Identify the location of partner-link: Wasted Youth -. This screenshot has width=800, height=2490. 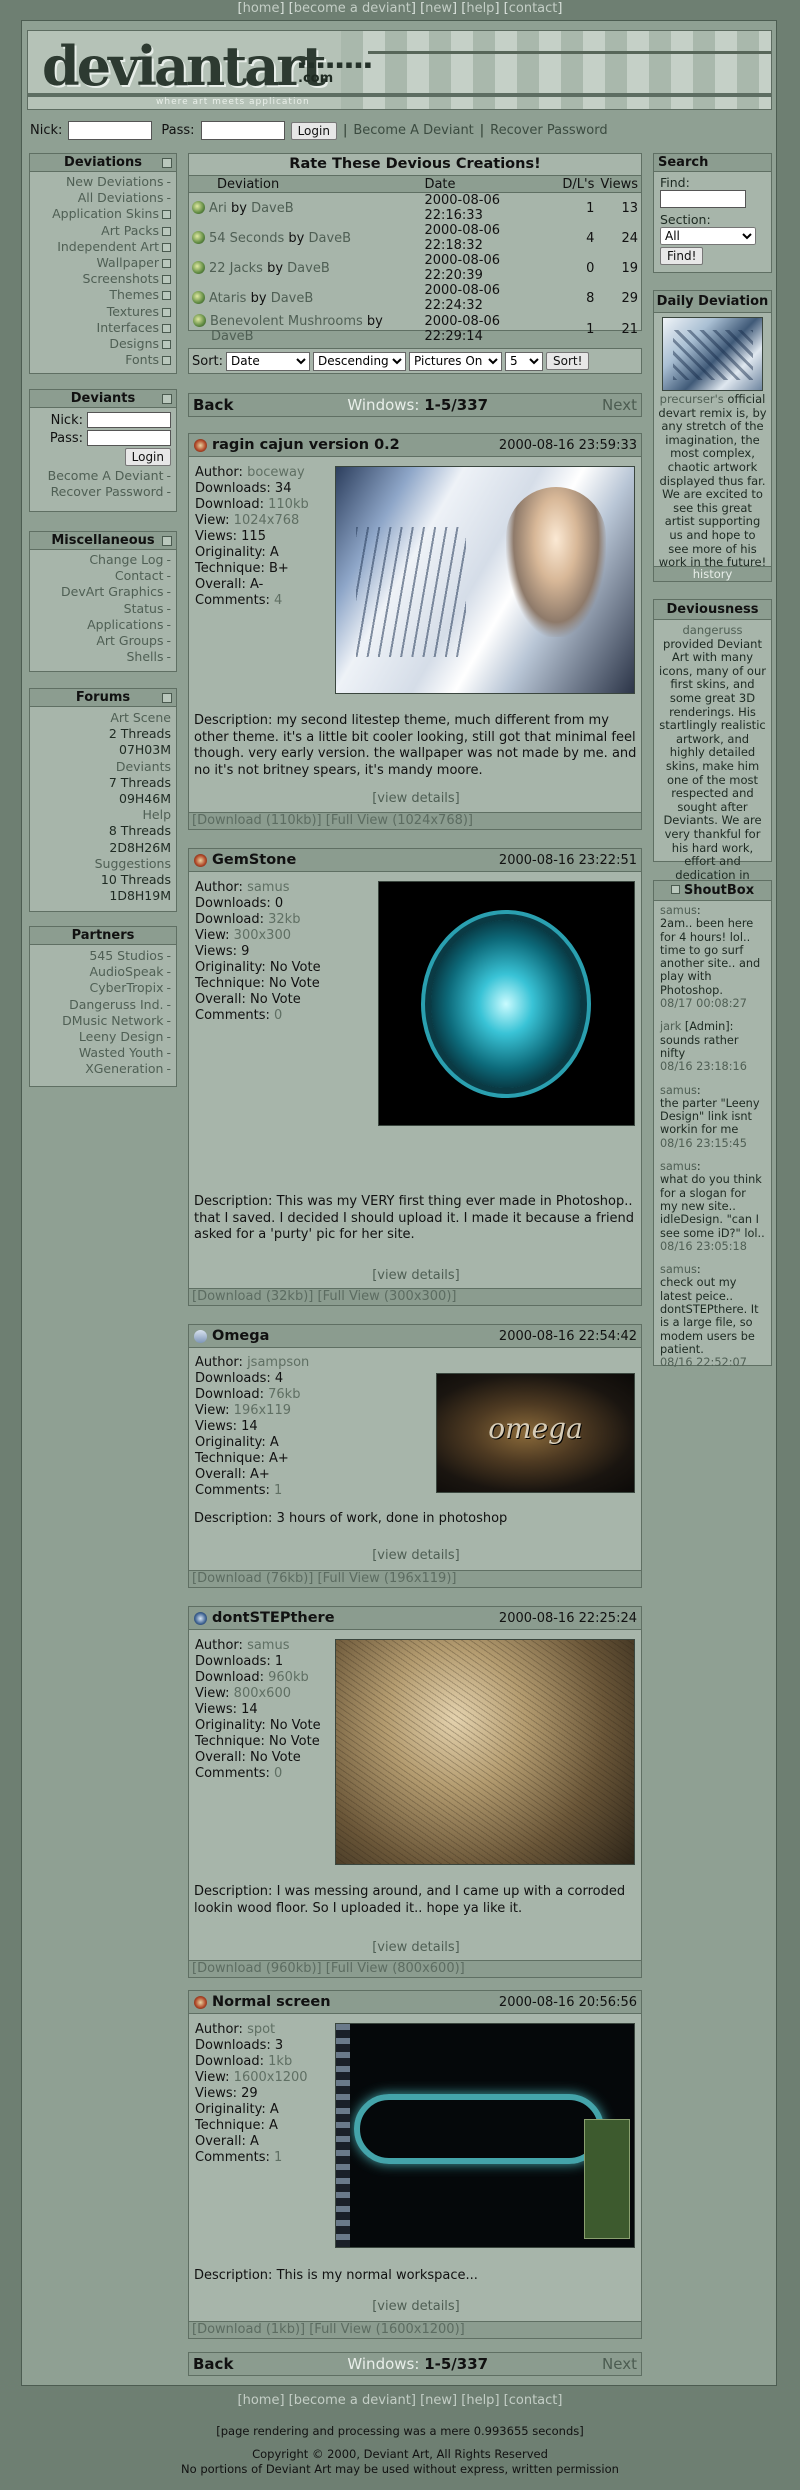
(103, 1053).